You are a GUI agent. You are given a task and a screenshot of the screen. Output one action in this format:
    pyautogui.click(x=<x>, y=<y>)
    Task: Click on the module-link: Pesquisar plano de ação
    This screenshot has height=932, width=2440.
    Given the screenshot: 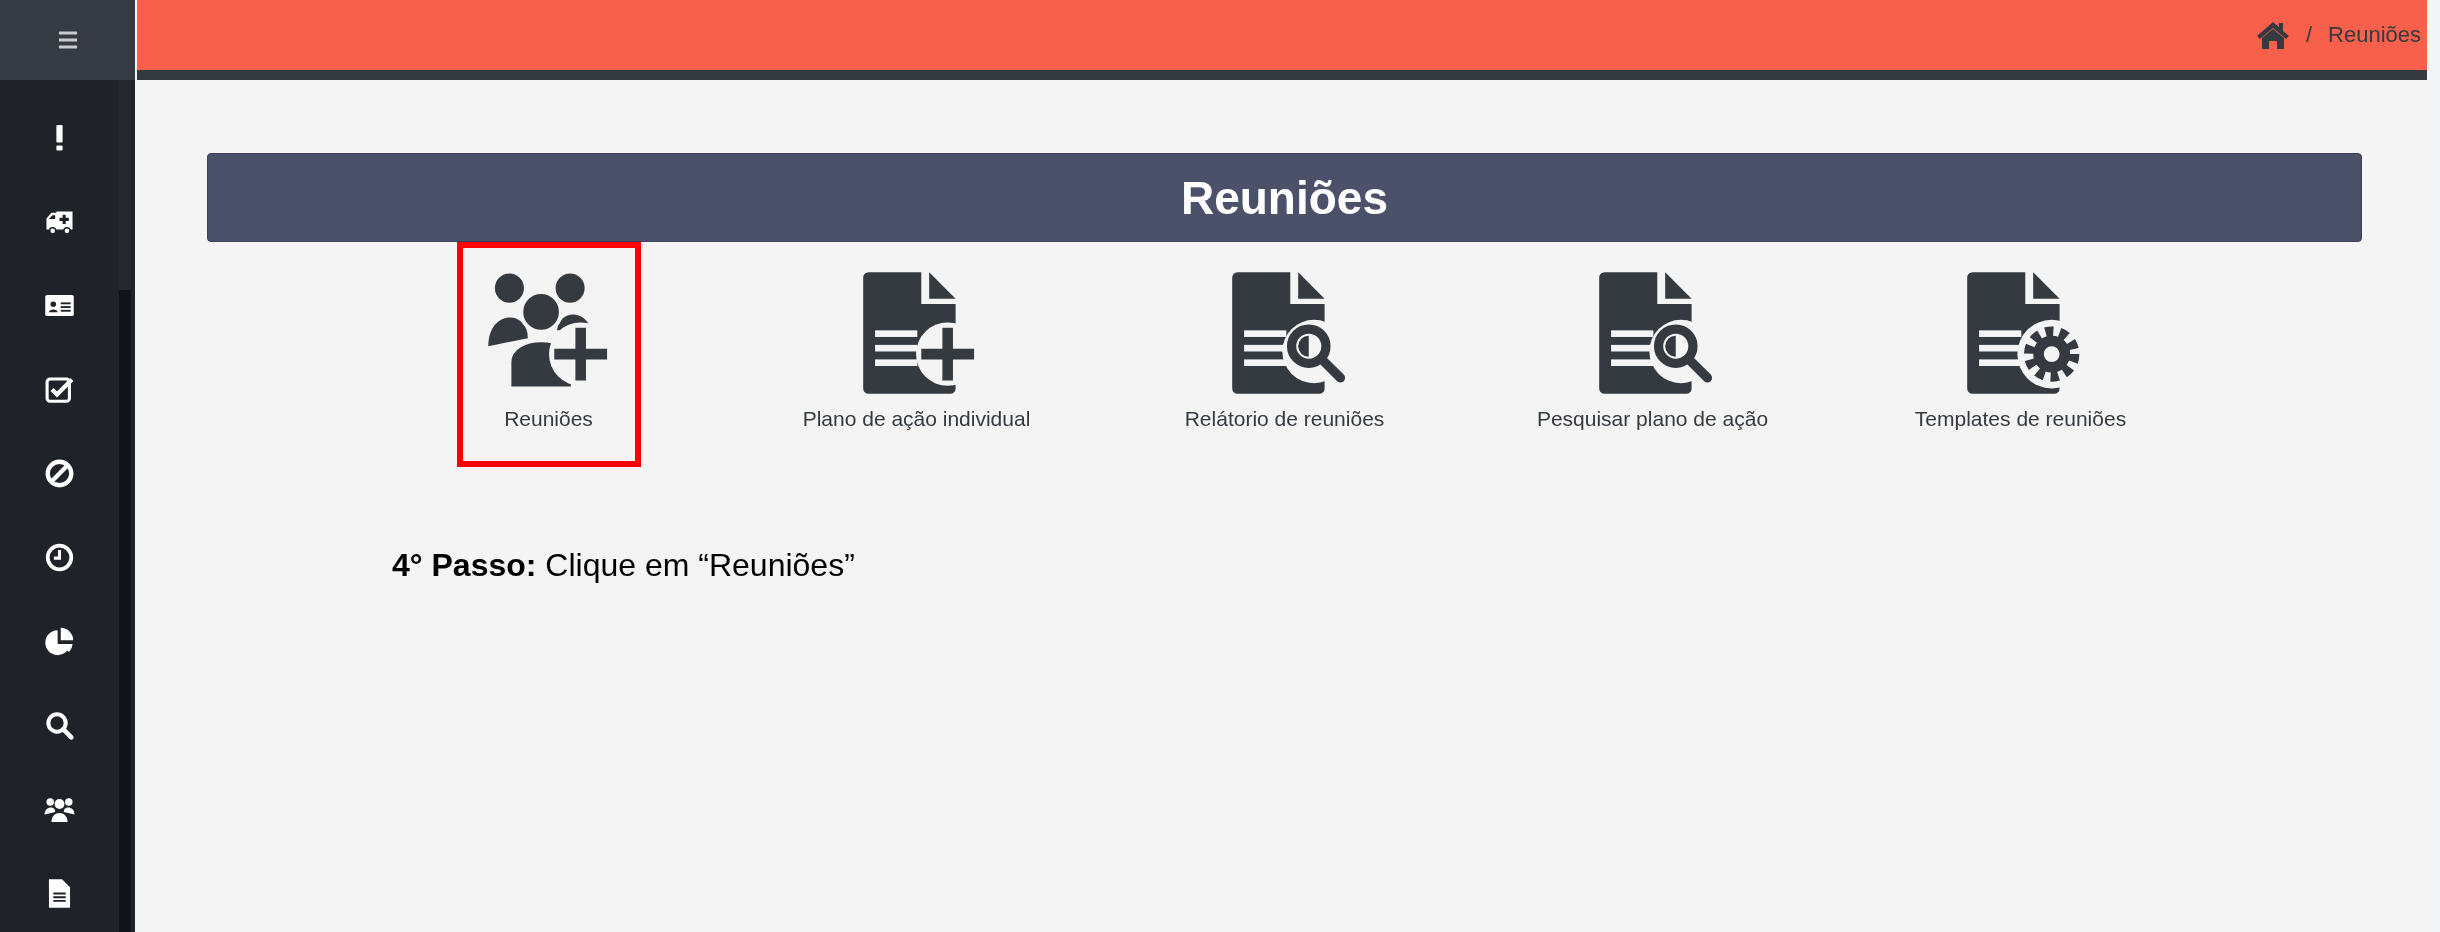 What is the action you would take?
    pyautogui.click(x=1652, y=349)
    